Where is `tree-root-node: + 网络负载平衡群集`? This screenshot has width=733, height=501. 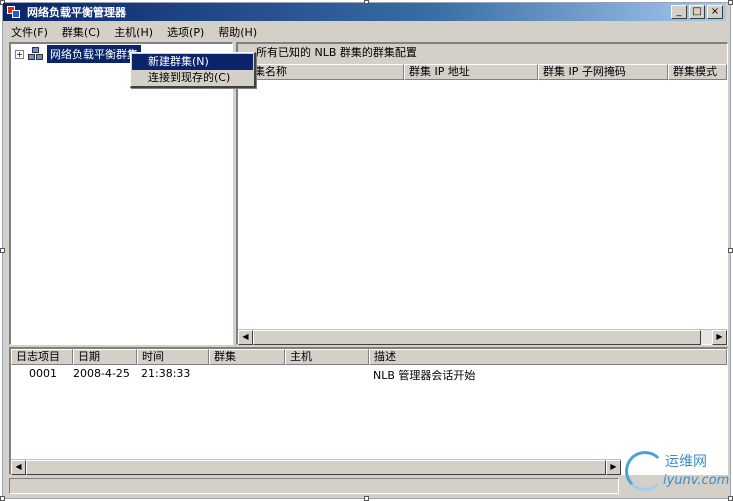 tree-root-node: + 网络负载平衡群集 is located at coordinates (78, 54).